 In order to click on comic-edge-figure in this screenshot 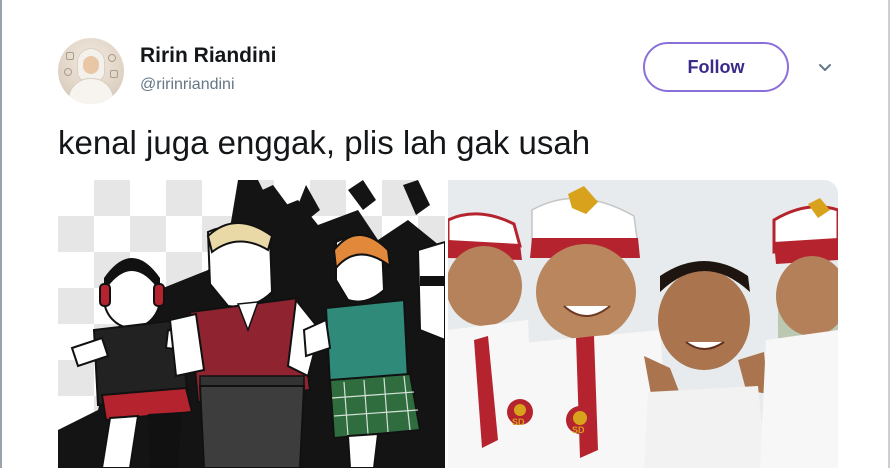, I will do `click(430, 291)`.